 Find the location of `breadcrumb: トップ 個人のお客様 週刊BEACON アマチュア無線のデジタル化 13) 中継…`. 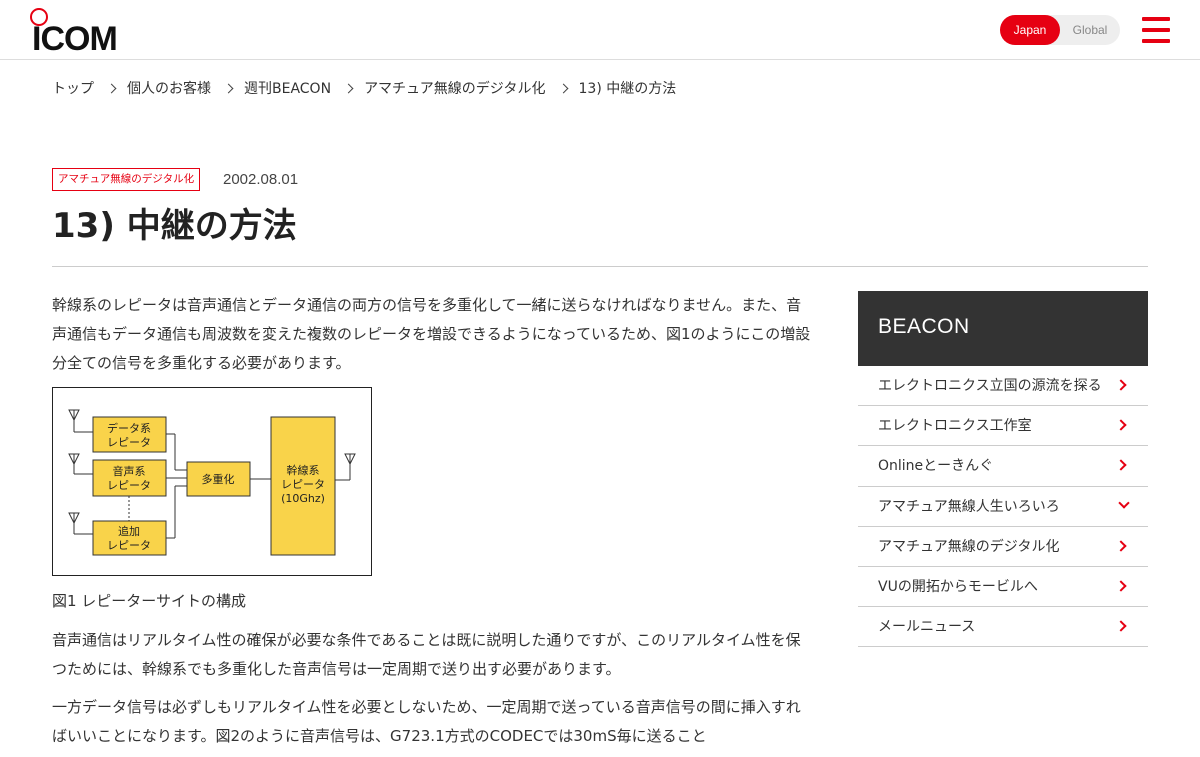

breadcrumb: トップ 個人のお客様 週刊BEACON アマチュア無線のデジタル化 13) 中継… is located at coordinates (364, 88).